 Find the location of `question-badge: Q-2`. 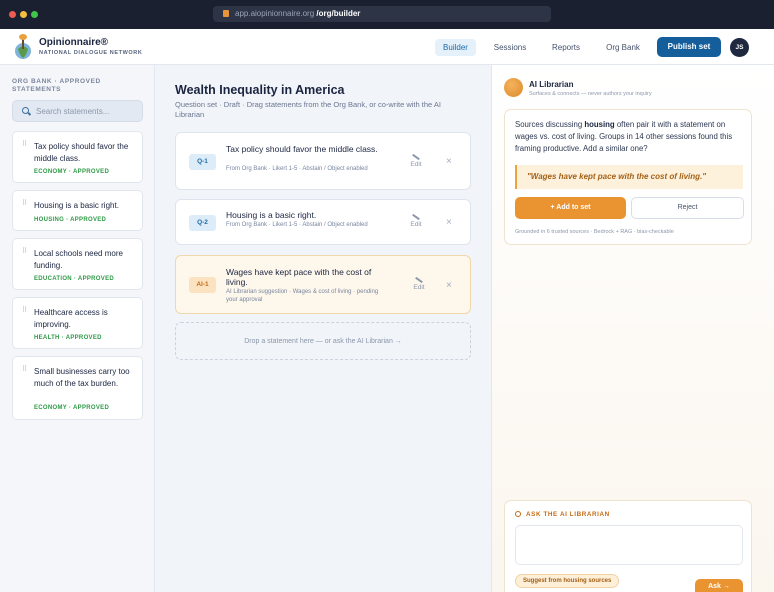

question-badge: Q-2 is located at coordinates (202, 223).